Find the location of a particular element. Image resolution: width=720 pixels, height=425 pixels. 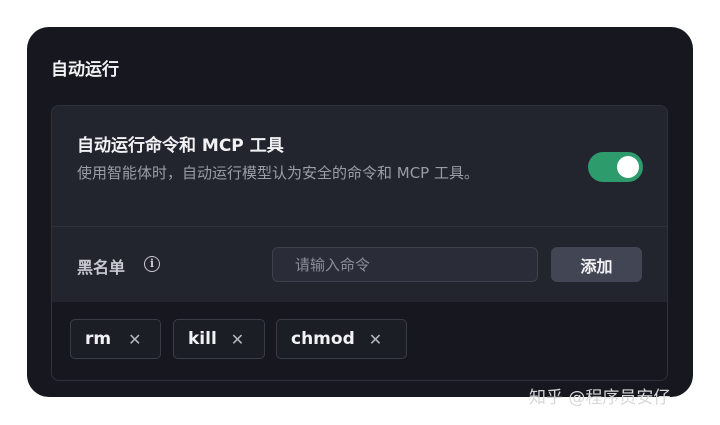

watermark: 知乎 @程序员安仔 is located at coordinates (600, 398).